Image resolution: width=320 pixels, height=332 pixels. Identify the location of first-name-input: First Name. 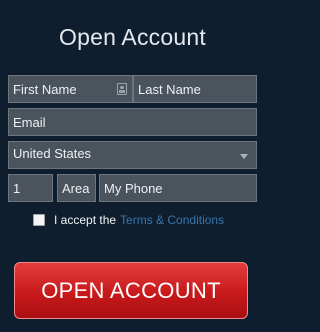
(70, 89).